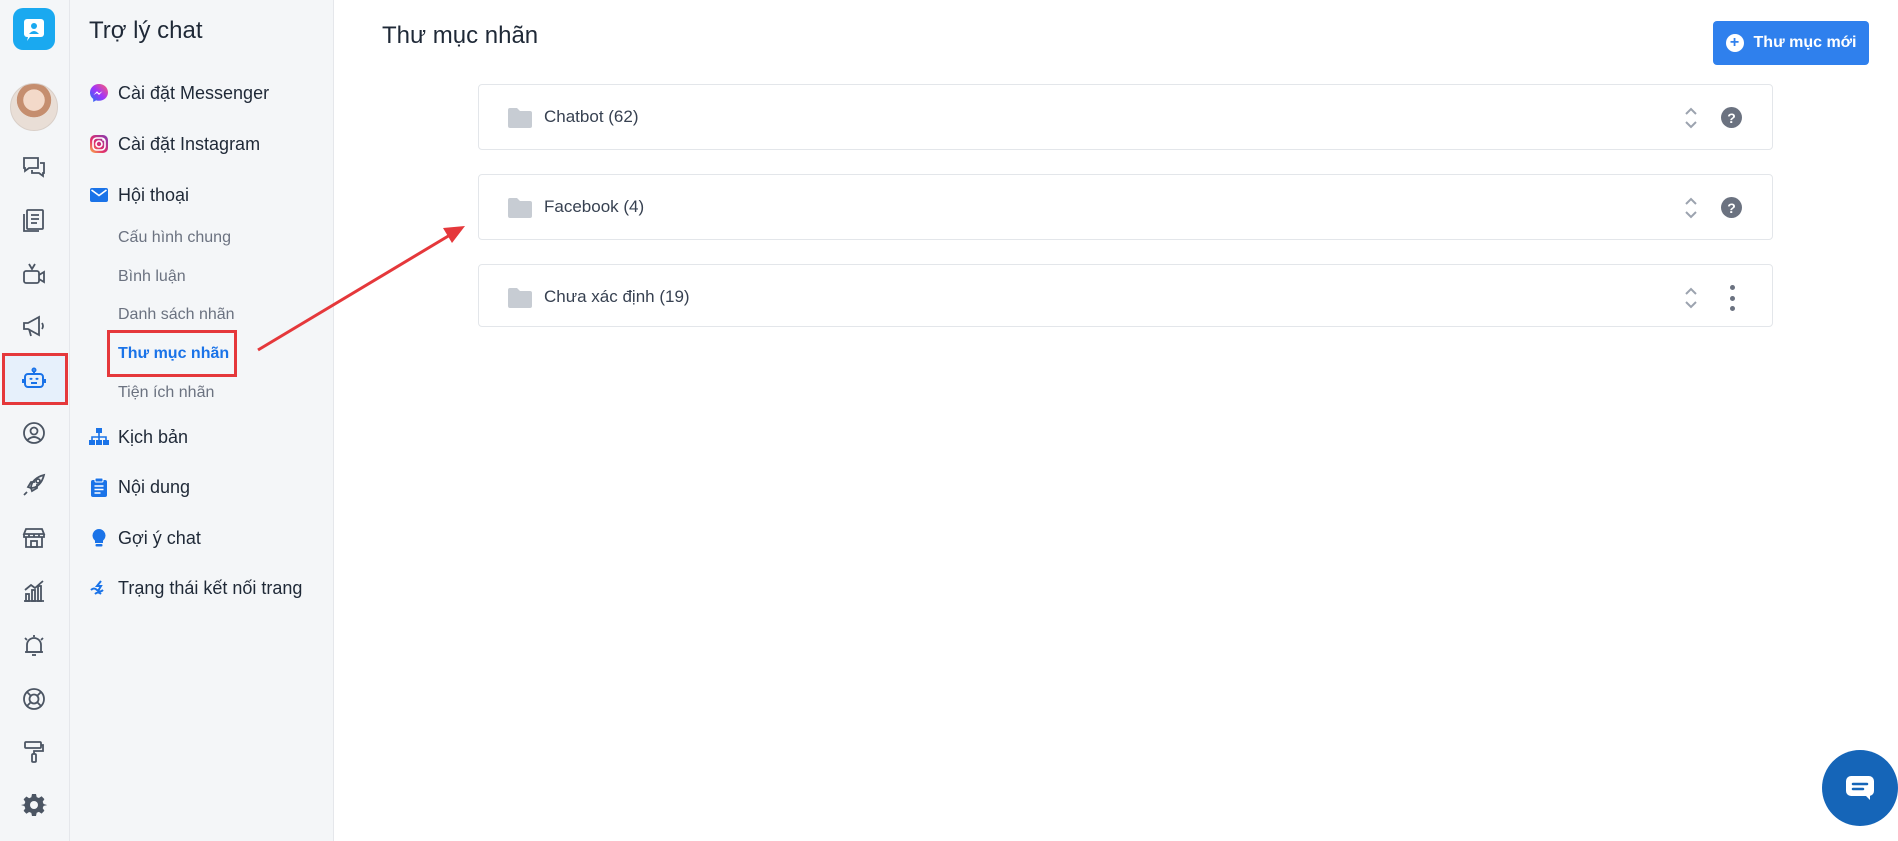 This screenshot has height=841, width=1898. Describe the element at coordinates (99, 93) in the screenshot. I see `messenger-icon` at that location.